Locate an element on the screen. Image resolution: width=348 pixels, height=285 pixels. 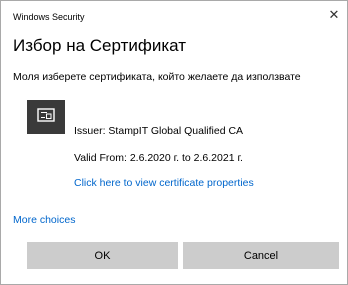
close-icon: ✕ is located at coordinates (334, 14).